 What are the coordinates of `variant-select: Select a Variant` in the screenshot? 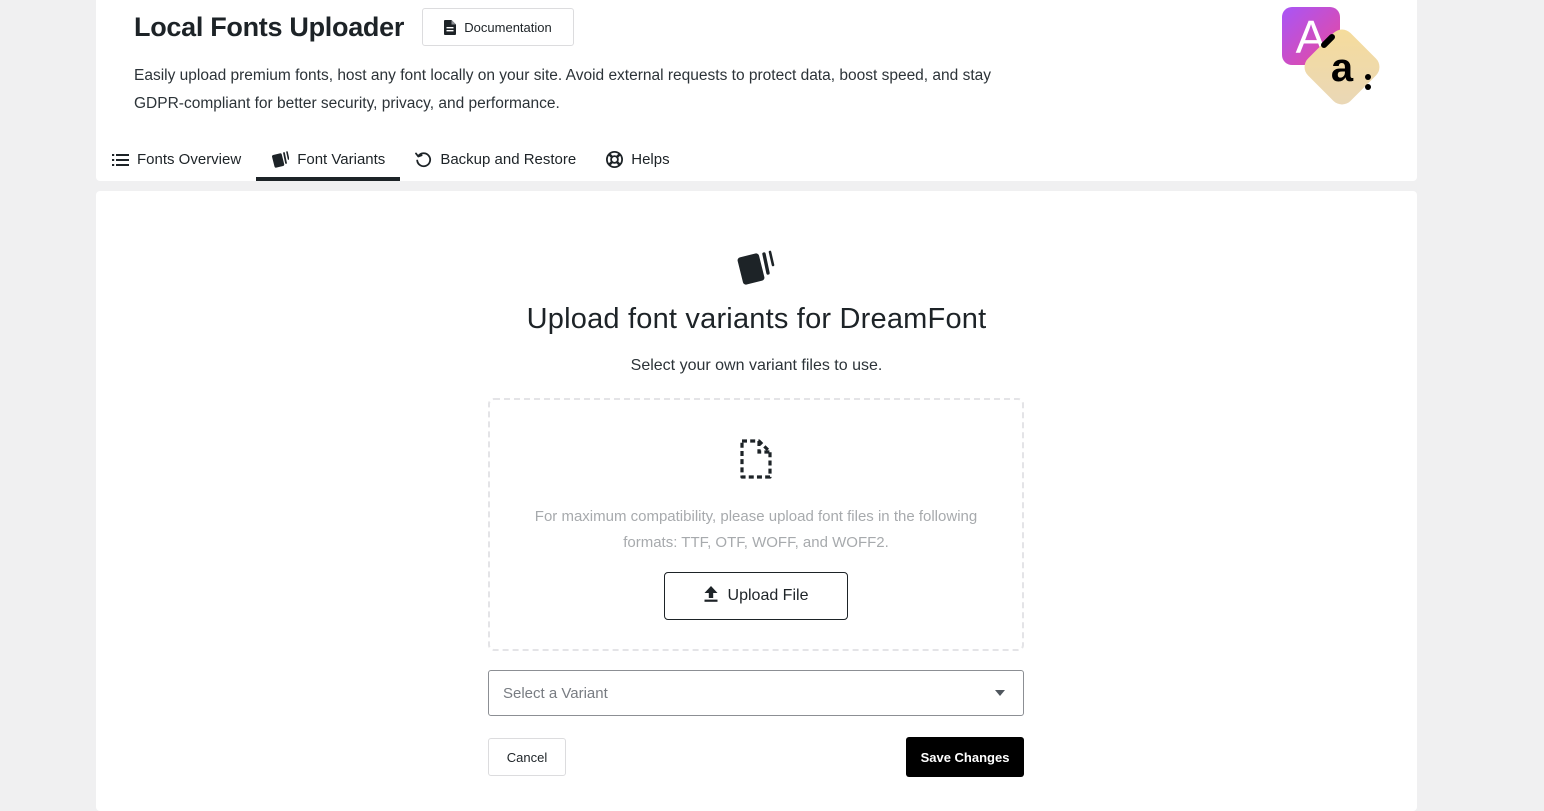 It's located at (756, 693).